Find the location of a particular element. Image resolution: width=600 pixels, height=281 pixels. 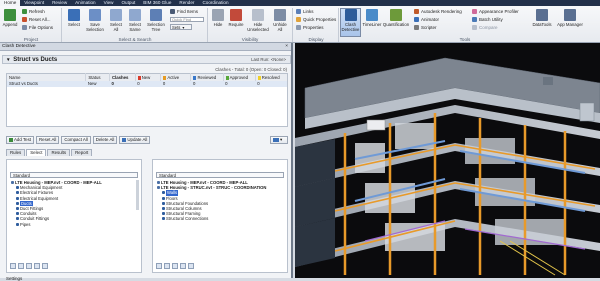

tree-item: Structural Connections is located at coordinates (221, 218).